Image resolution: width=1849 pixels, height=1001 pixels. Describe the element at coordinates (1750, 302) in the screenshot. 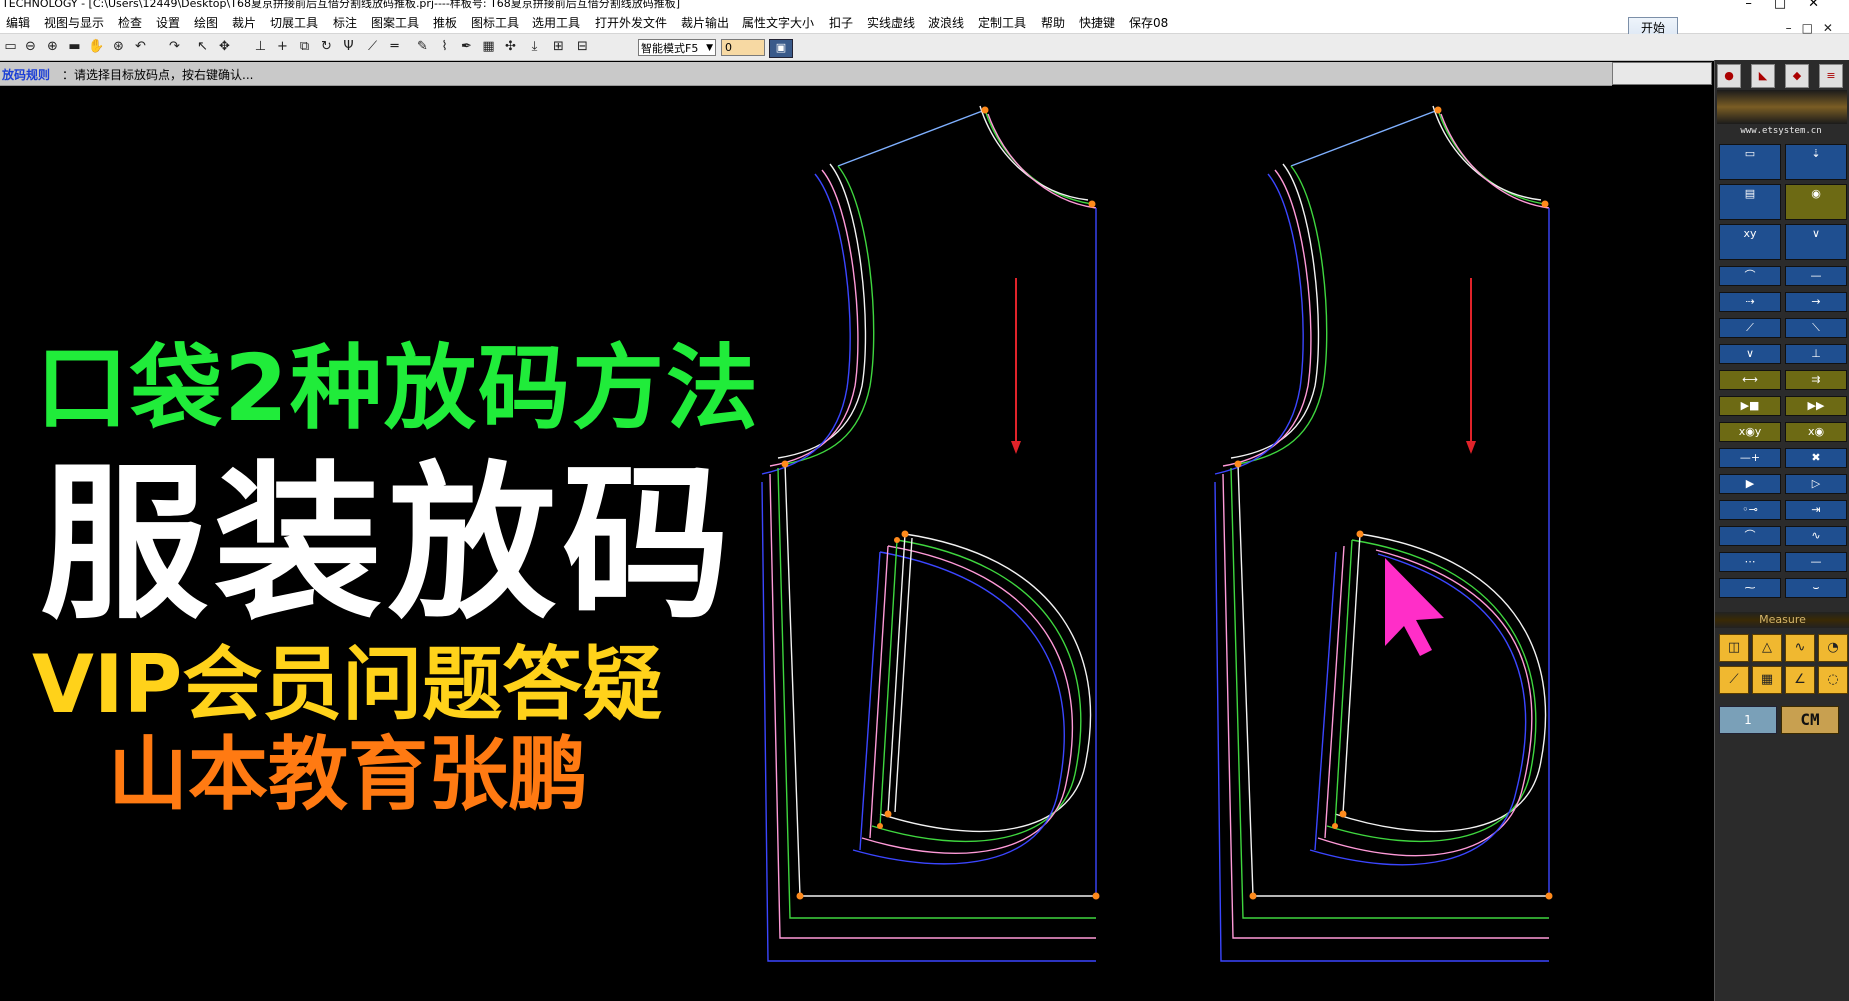

I see `tool-line-3: ⇢` at that location.